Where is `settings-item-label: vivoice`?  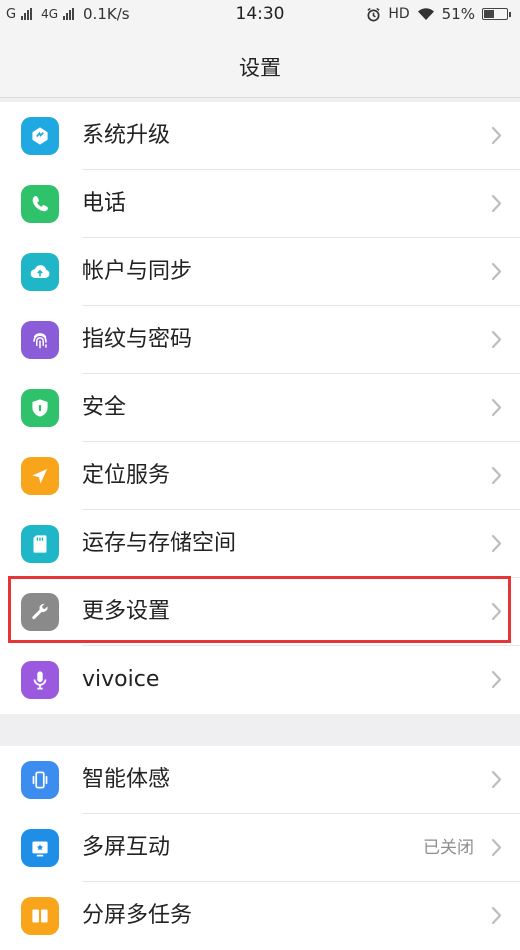 settings-item-label: vivoice is located at coordinates (121, 679).